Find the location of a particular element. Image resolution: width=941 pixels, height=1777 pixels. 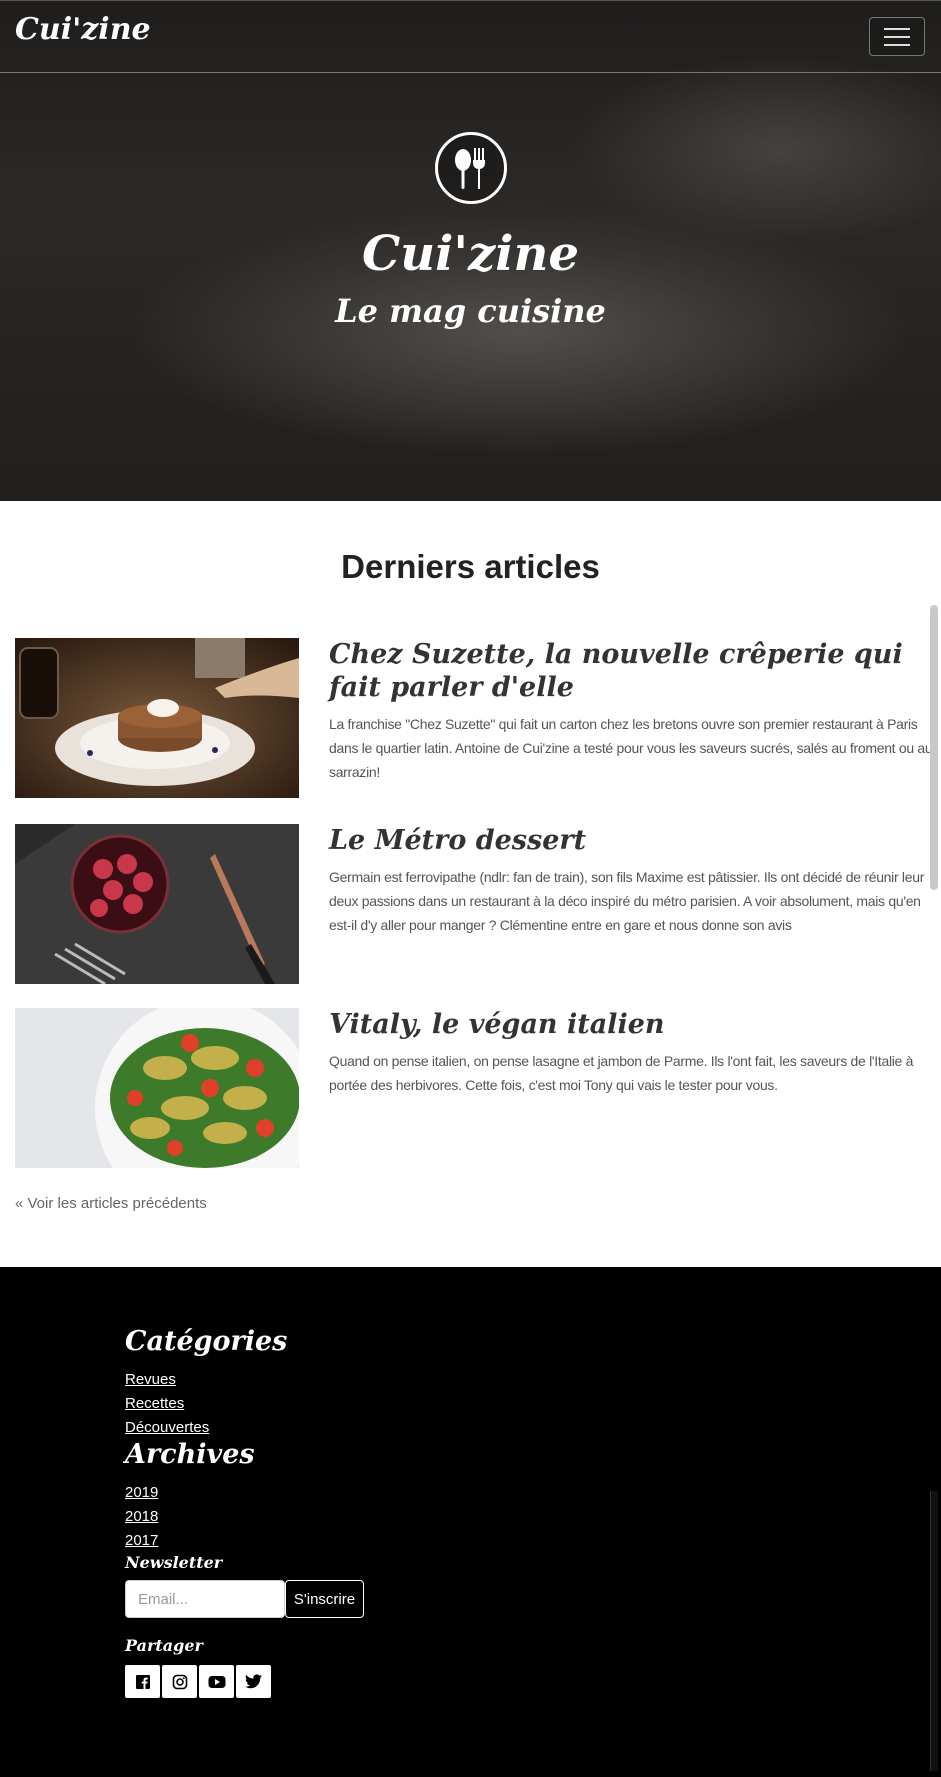

facebook-icon is located at coordinates (142, 1681).